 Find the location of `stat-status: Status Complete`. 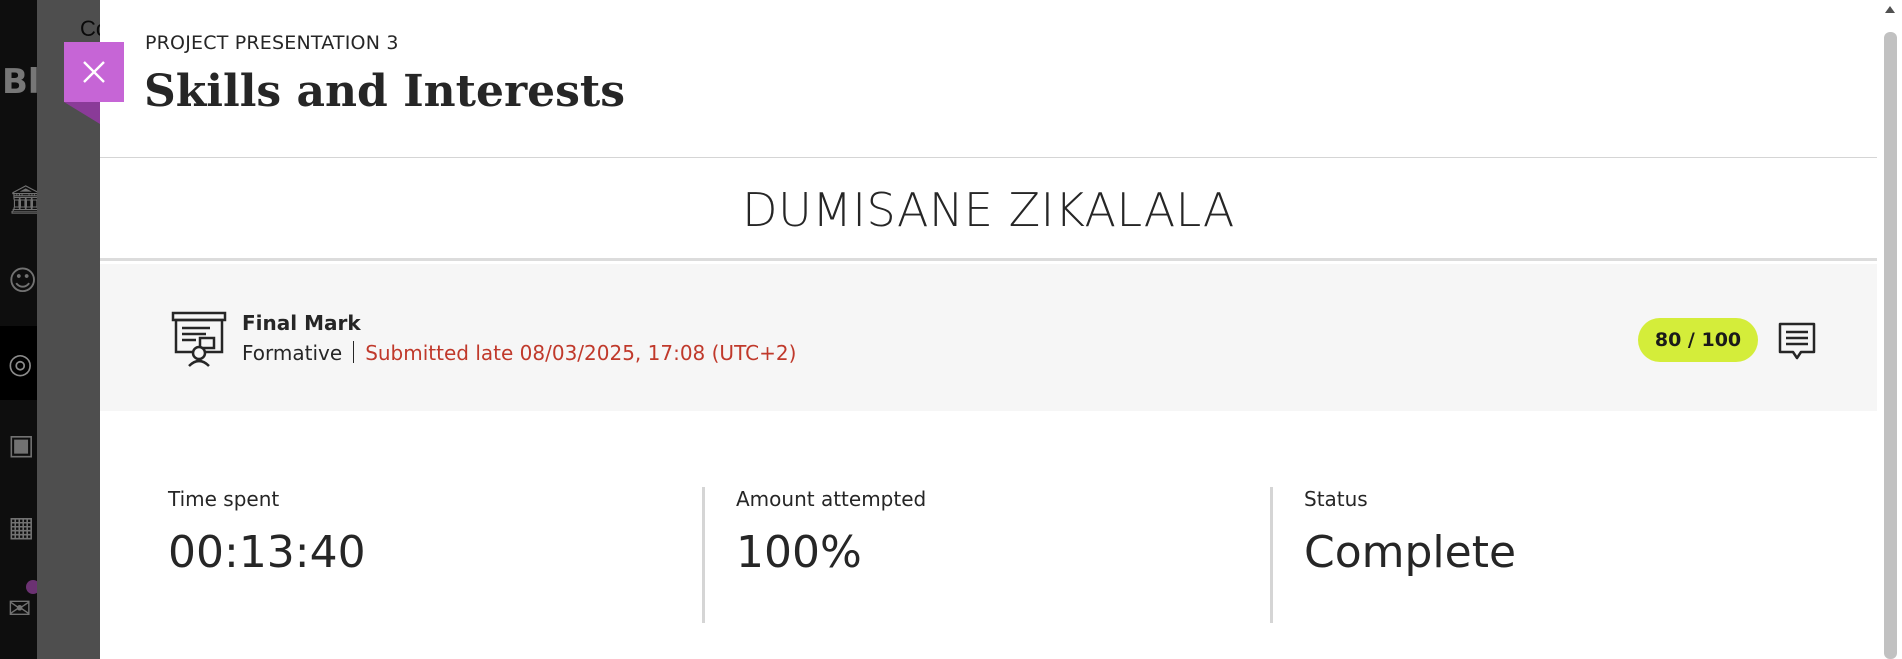

stat-status: Status Complete is located at coordinates (1410, 532).